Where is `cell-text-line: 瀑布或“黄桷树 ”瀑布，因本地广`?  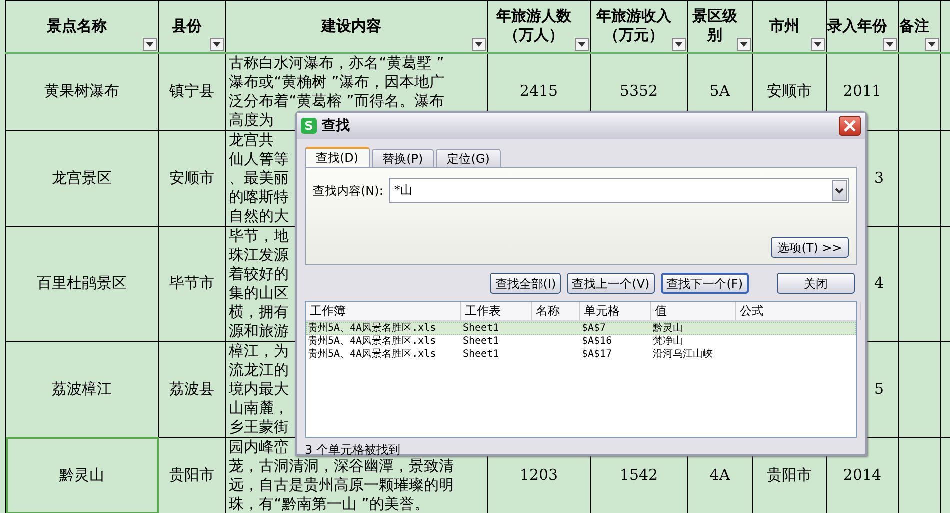 cell-text-line: 瀑布或“黄桷树 ”瀑布，因本地广 is located at coordinates (336, 82).